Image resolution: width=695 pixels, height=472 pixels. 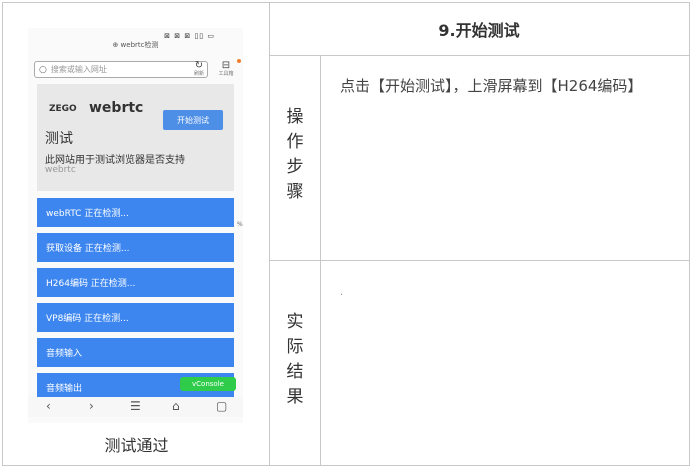 I want to click on menu-icon: ☰, so click(x=135, y=406).